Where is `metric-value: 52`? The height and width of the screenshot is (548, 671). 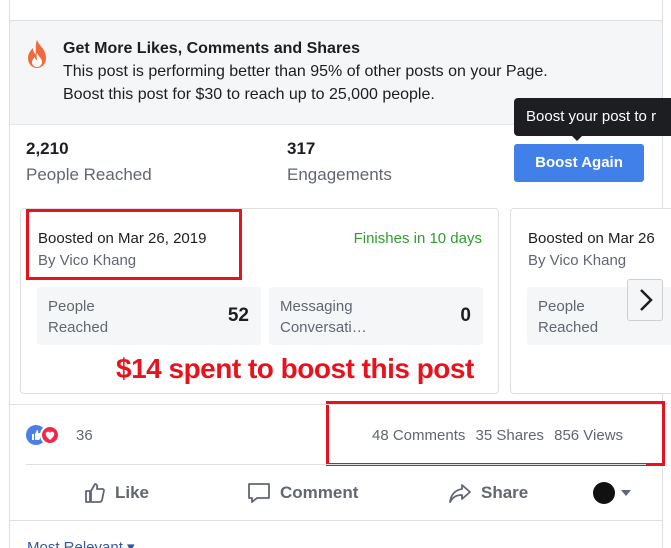 metric-value: 52 is located at coordinates (238, 315).